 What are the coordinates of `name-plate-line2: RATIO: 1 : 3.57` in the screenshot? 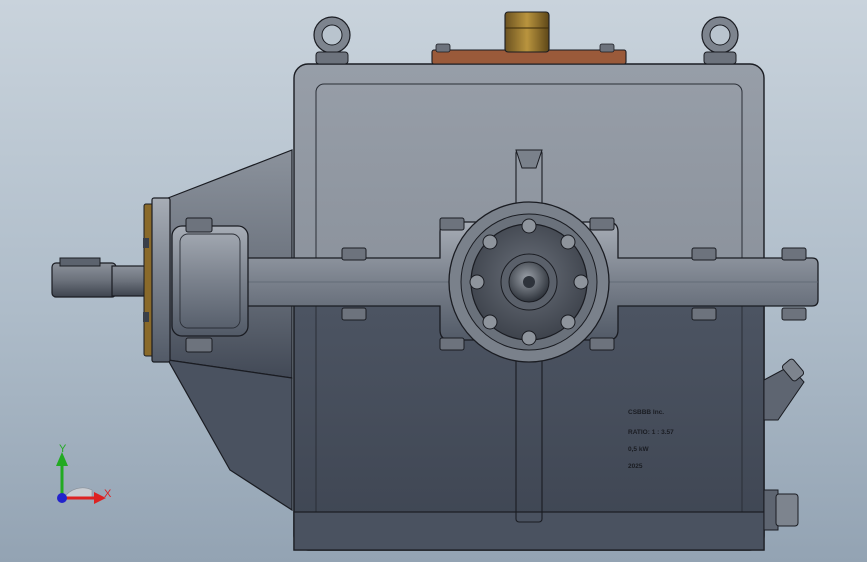 It's located at (651, 432).